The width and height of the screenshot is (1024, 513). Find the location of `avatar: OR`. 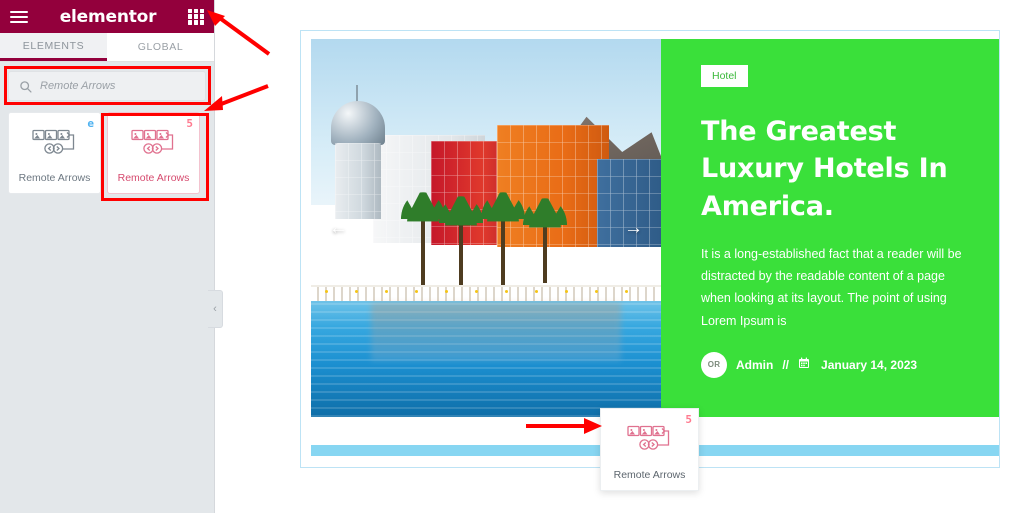

avatar: OR is located at coordinates (714, 364).